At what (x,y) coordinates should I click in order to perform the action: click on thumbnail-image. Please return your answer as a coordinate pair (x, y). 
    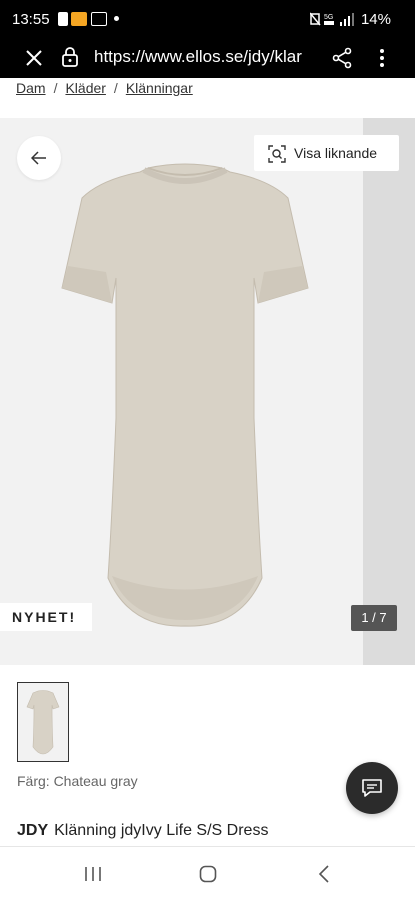
    Looking at the image, I should click on (43, 722).